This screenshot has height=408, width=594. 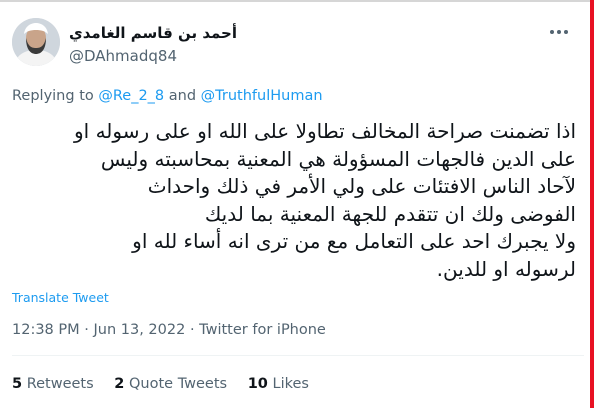 What do you see at coordinates (119, 384) in the screenshot?
I see `quote-tweets-count: 2` at bounding box center [119, 384].